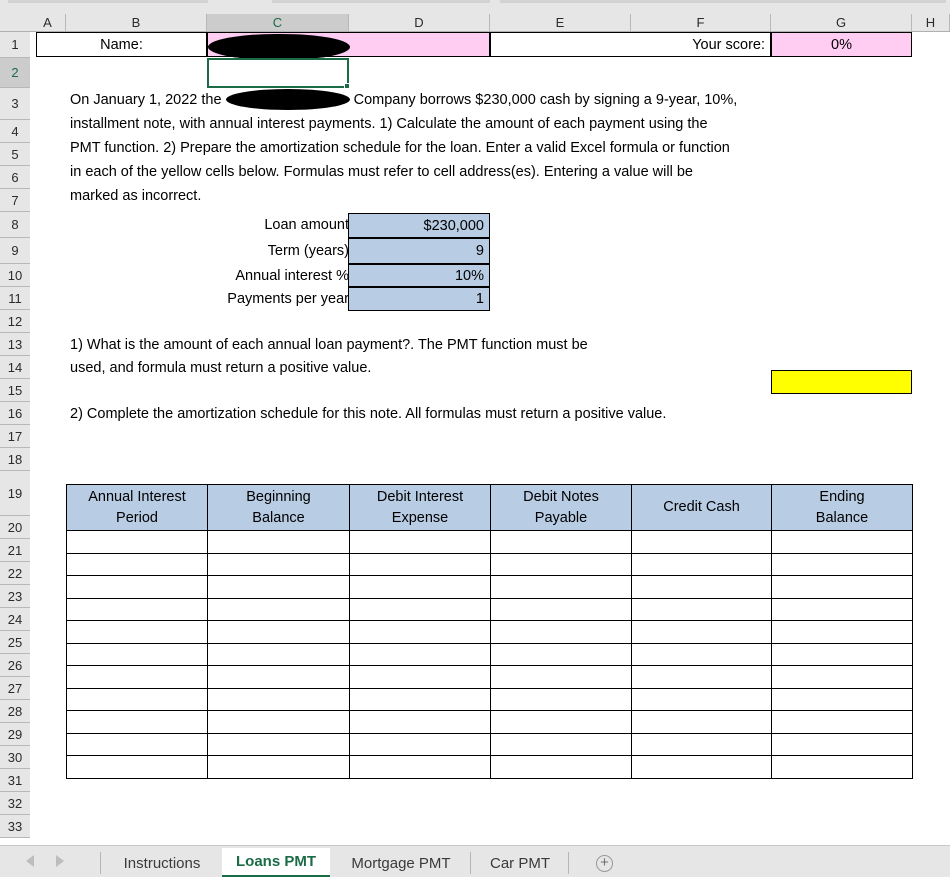  Describe the element at coordinates (15, 225) in the screenshot. I see `row-header-8: 8` at that location.